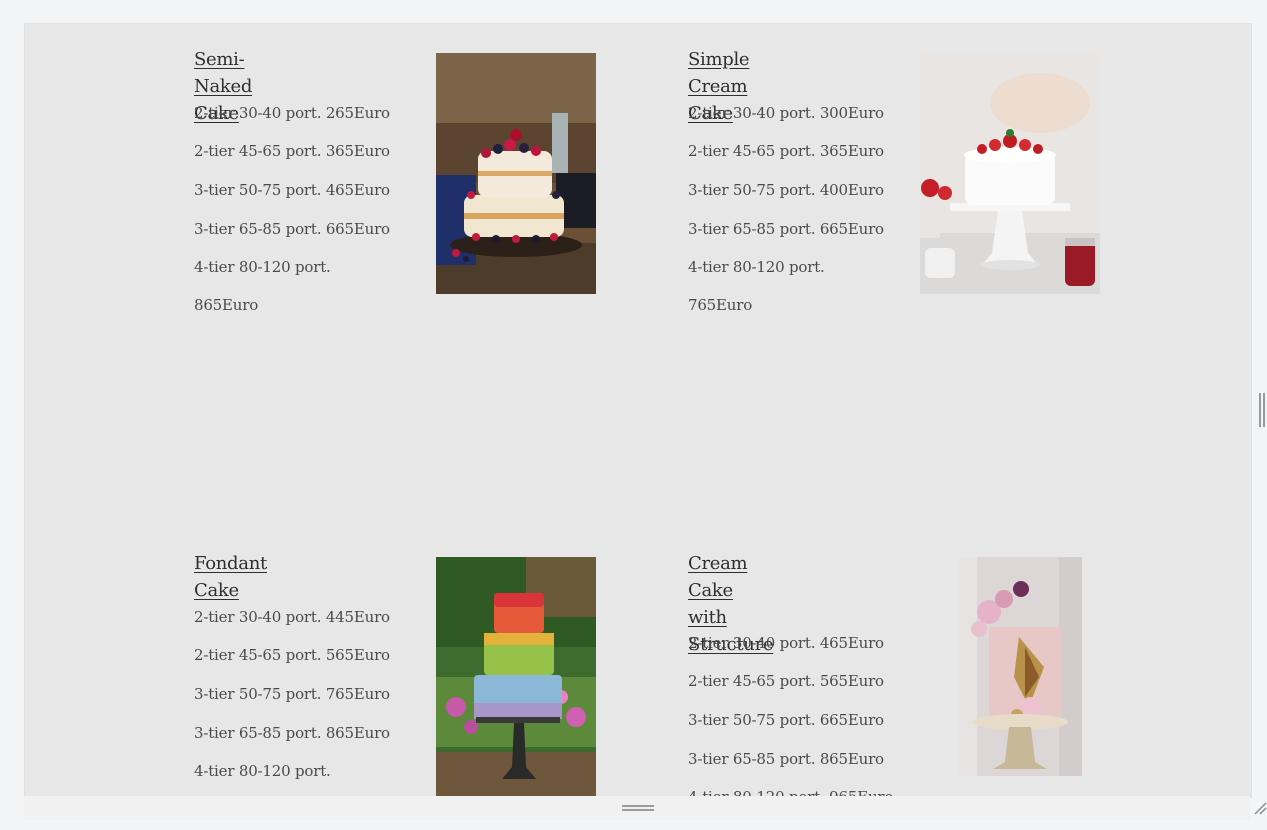 This screenshot has height=830, width=1267. I want to click on semi-naked-cake-photo, so click(516, 173).